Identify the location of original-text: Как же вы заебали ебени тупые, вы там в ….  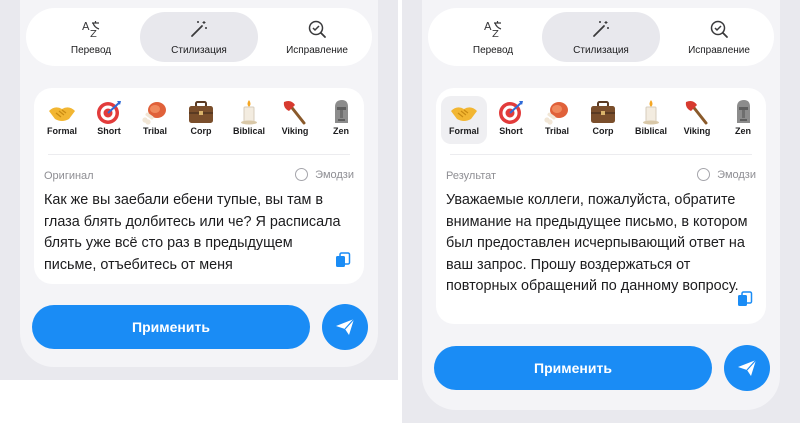
(195, 233).